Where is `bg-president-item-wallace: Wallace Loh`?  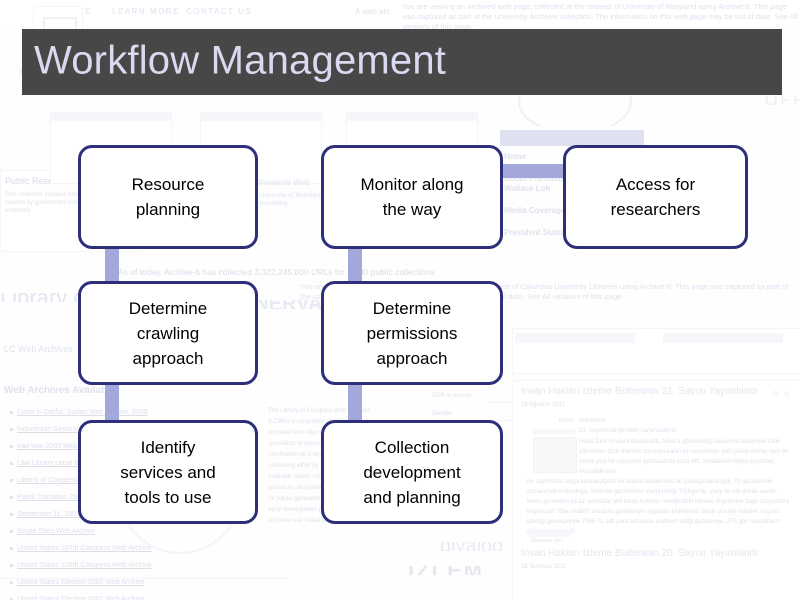
bg-president-item-wallace: Wallace Loh is located at coordinates (527, 188).